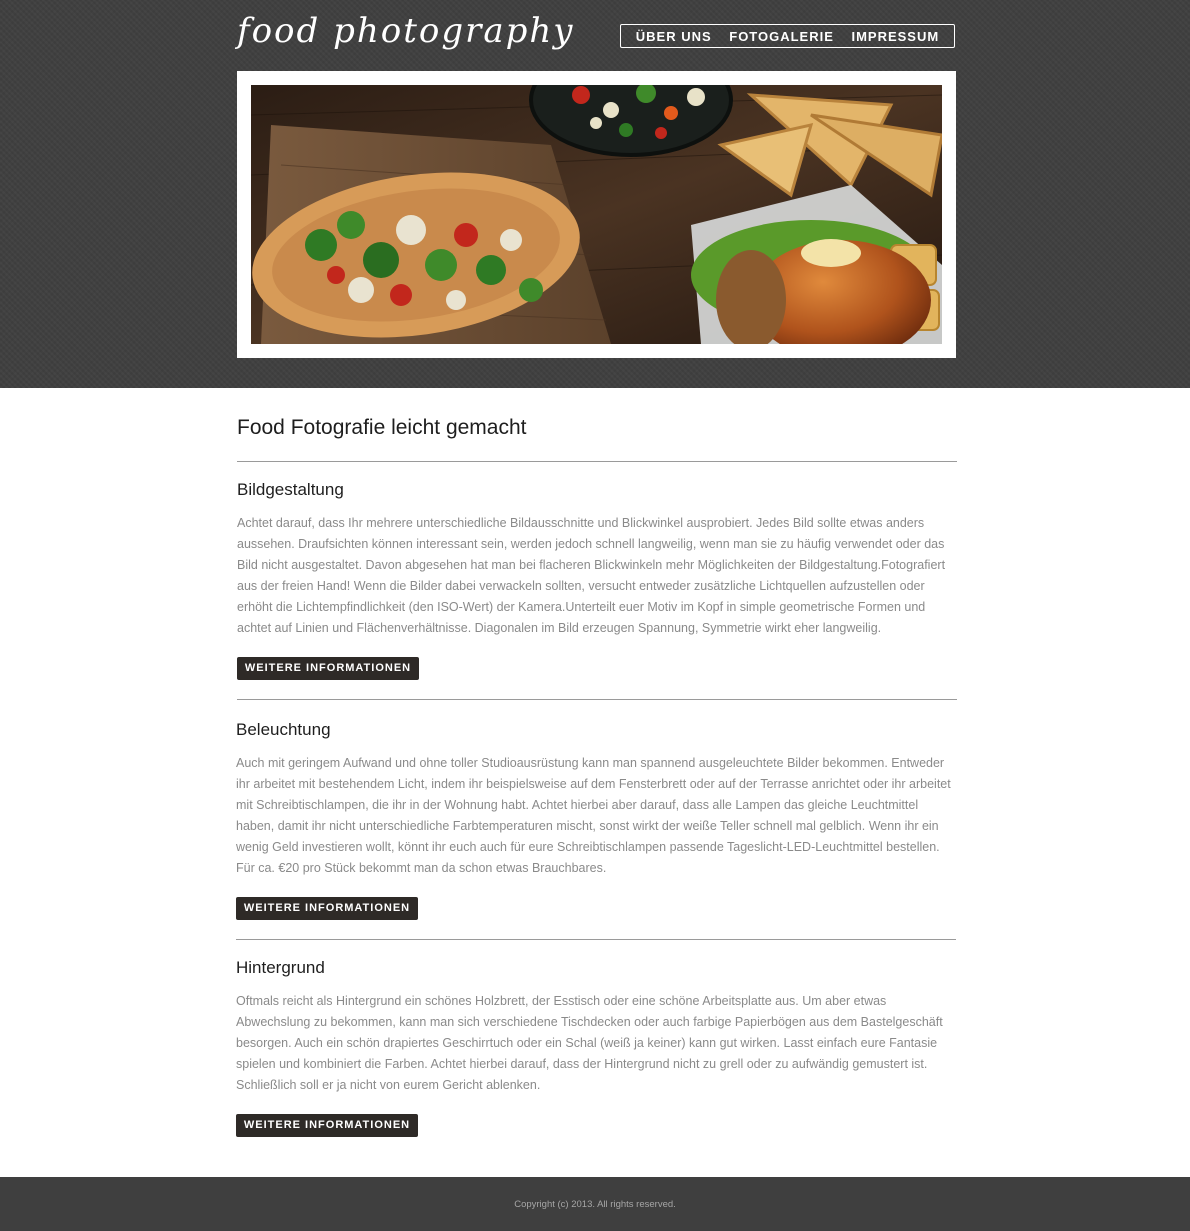 The width and height of the screenshot is (1190, 1231). Describe the element at coordinates (406, 31) in the screenshot. I see `site-logo: food photography` at that location.